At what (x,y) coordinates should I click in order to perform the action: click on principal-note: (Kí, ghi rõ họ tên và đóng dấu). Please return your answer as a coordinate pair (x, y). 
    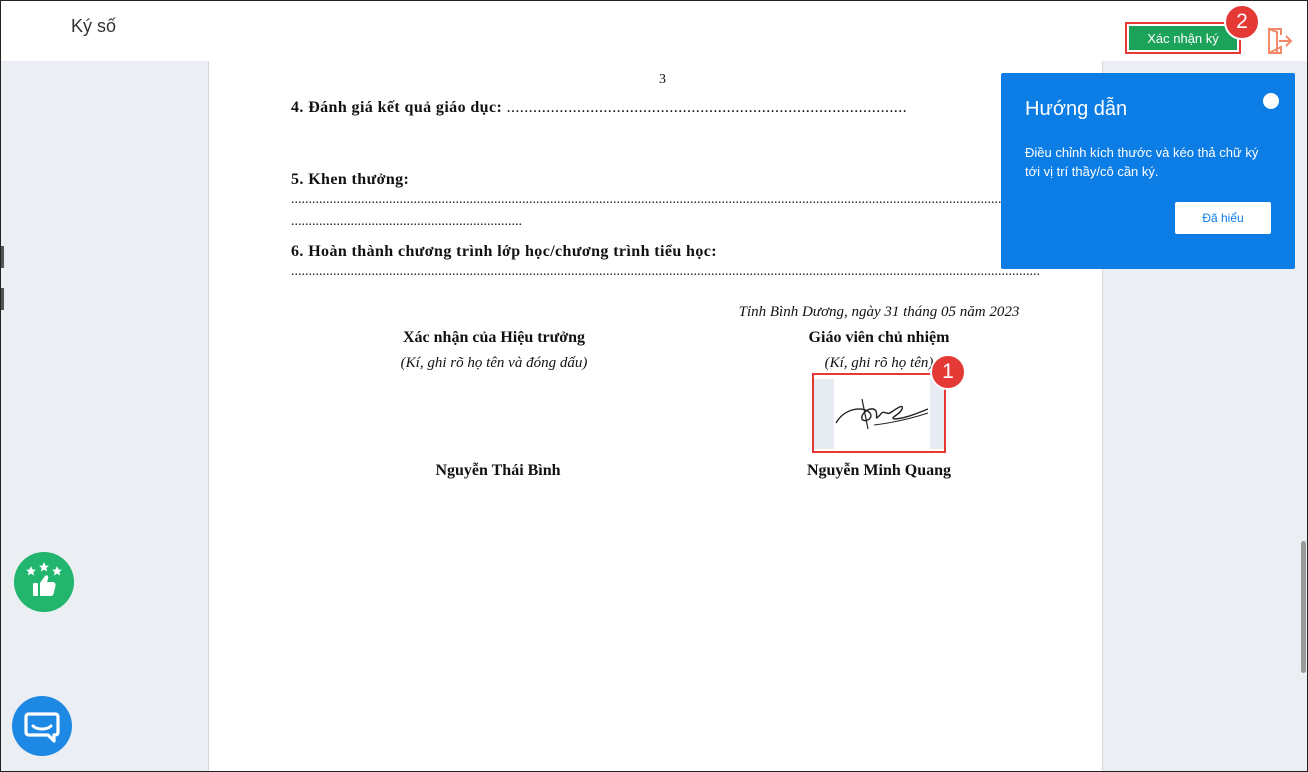
    Looking at the image, I should click on (494, 363).